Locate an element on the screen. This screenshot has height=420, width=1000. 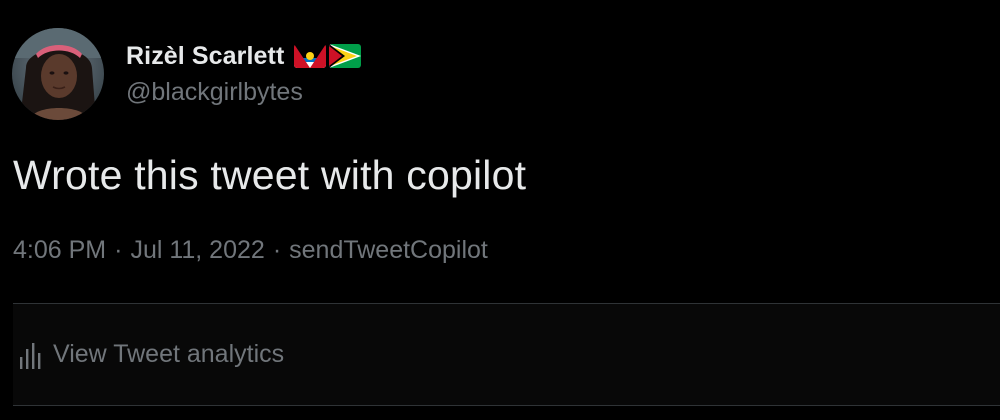
avatar is located at coordinates (58, 74).